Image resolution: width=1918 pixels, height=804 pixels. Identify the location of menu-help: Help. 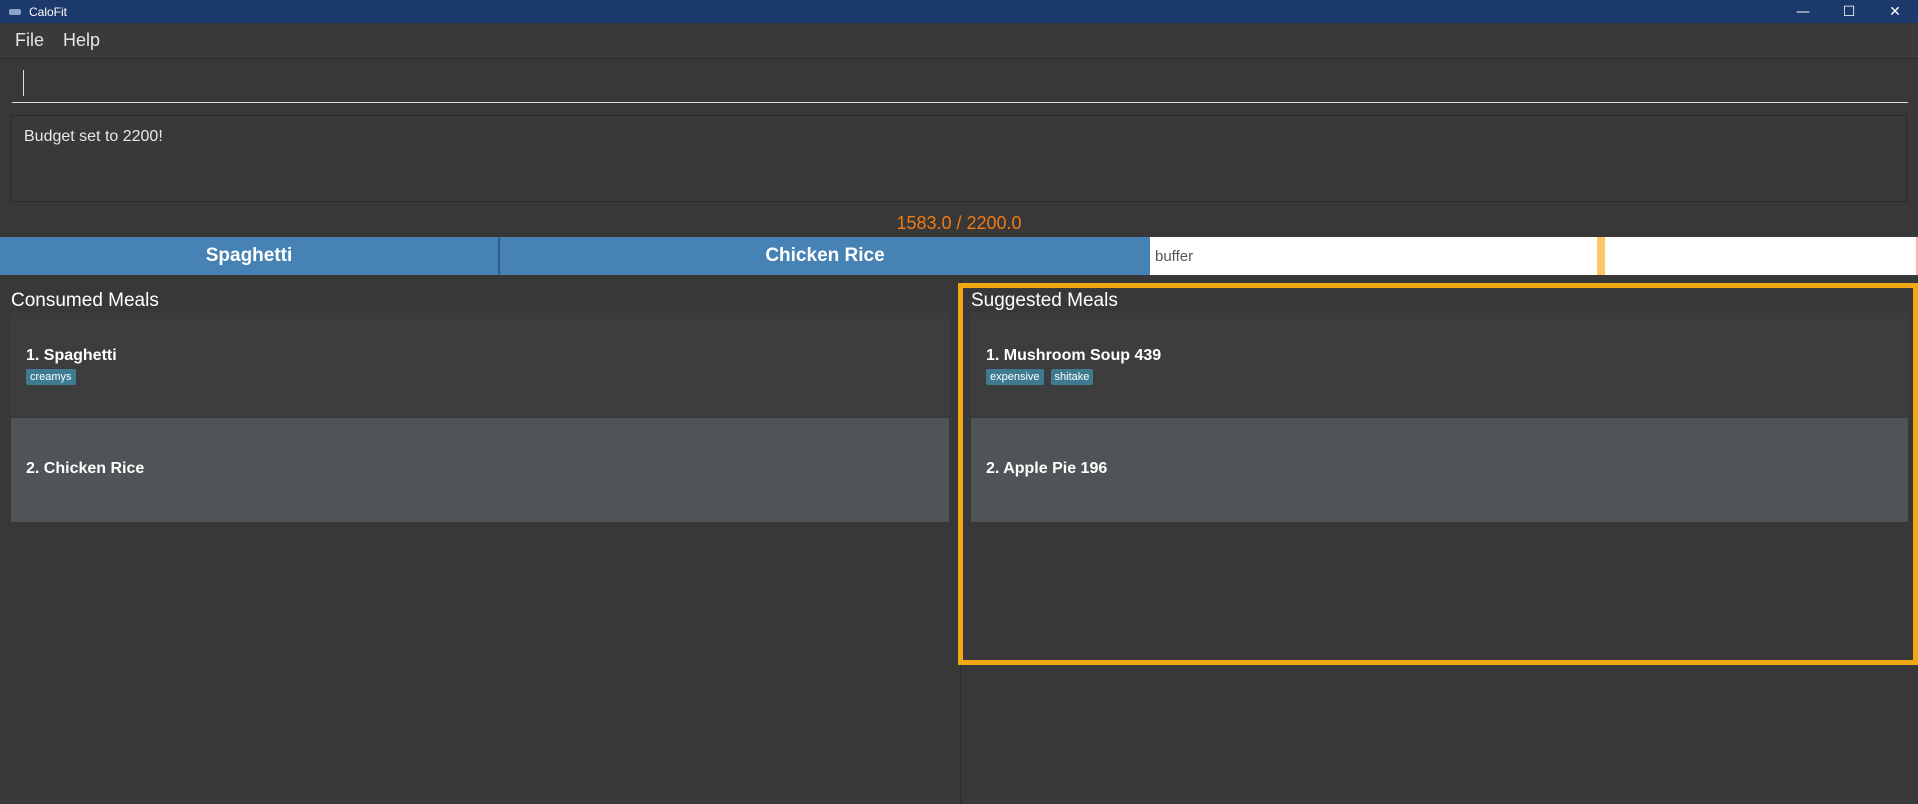
(81, 40).